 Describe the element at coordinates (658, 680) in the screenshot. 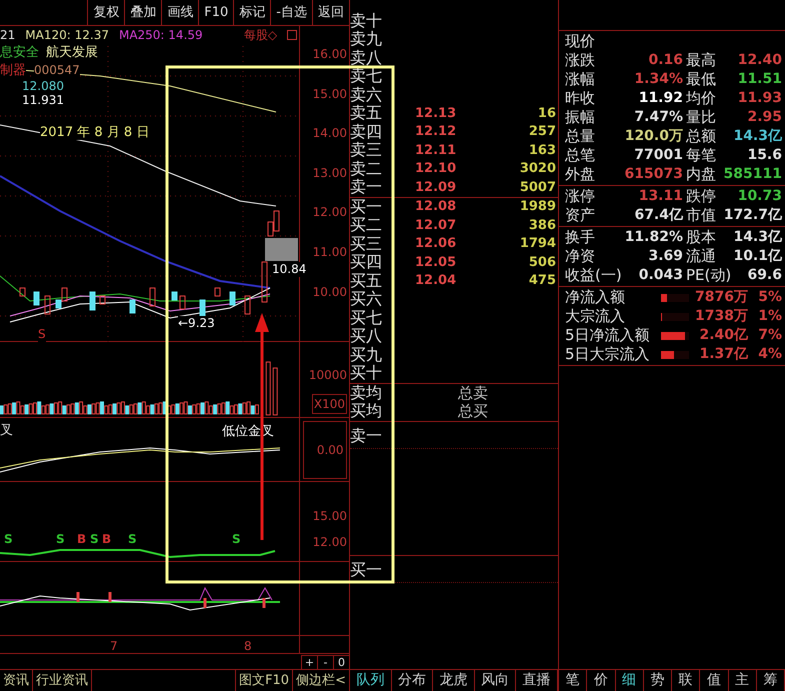

I see `detail-tab: 势` at that location.